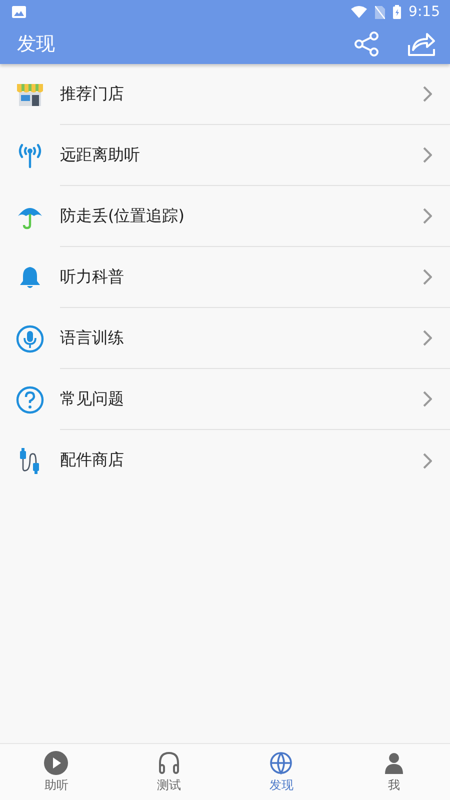 The height and width of the screenshot is (800, 450). I want to click on globe-icon, so click(281, 762).